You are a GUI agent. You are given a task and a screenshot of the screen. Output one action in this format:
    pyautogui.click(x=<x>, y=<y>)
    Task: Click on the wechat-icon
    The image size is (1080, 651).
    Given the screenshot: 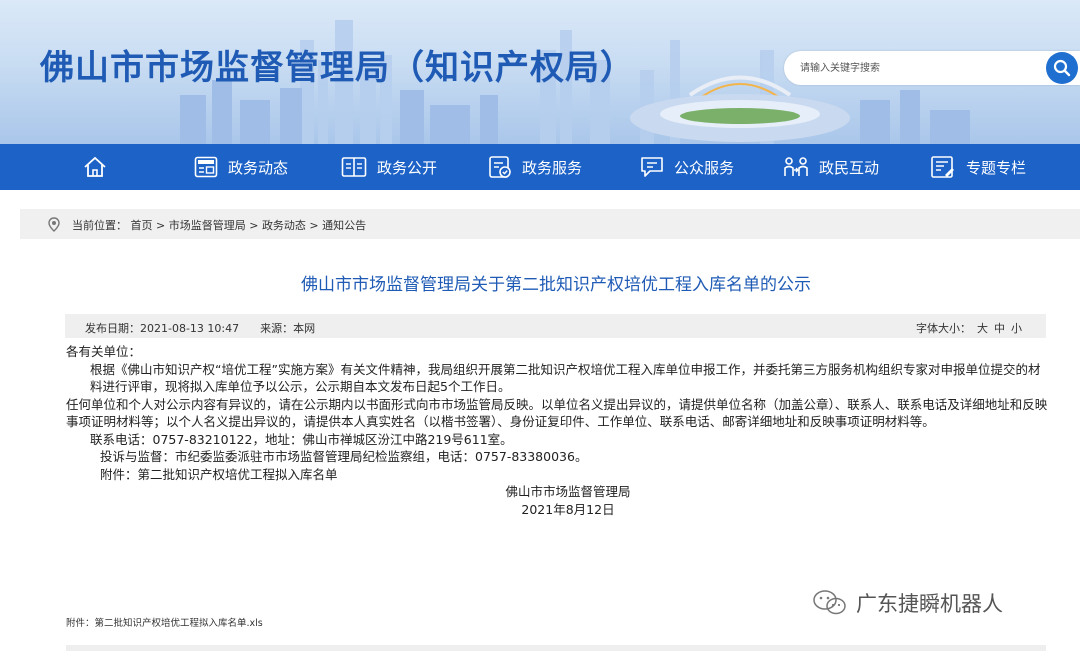 What is the action you would take?
    pyautogui.click(x=829, y=602)
    